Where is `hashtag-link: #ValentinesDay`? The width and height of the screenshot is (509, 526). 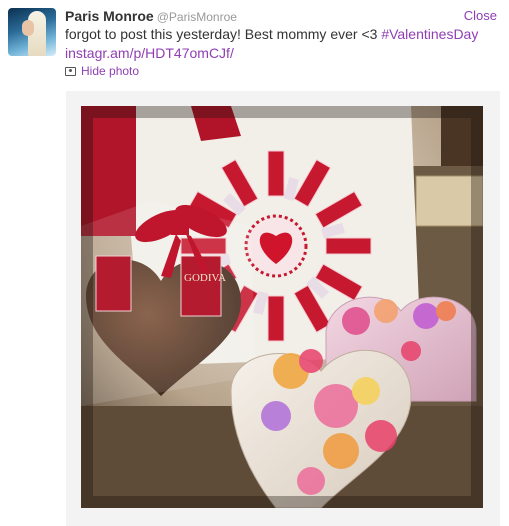 hashtag-link: #ValentinesDay is located at coordinates (429, 34).